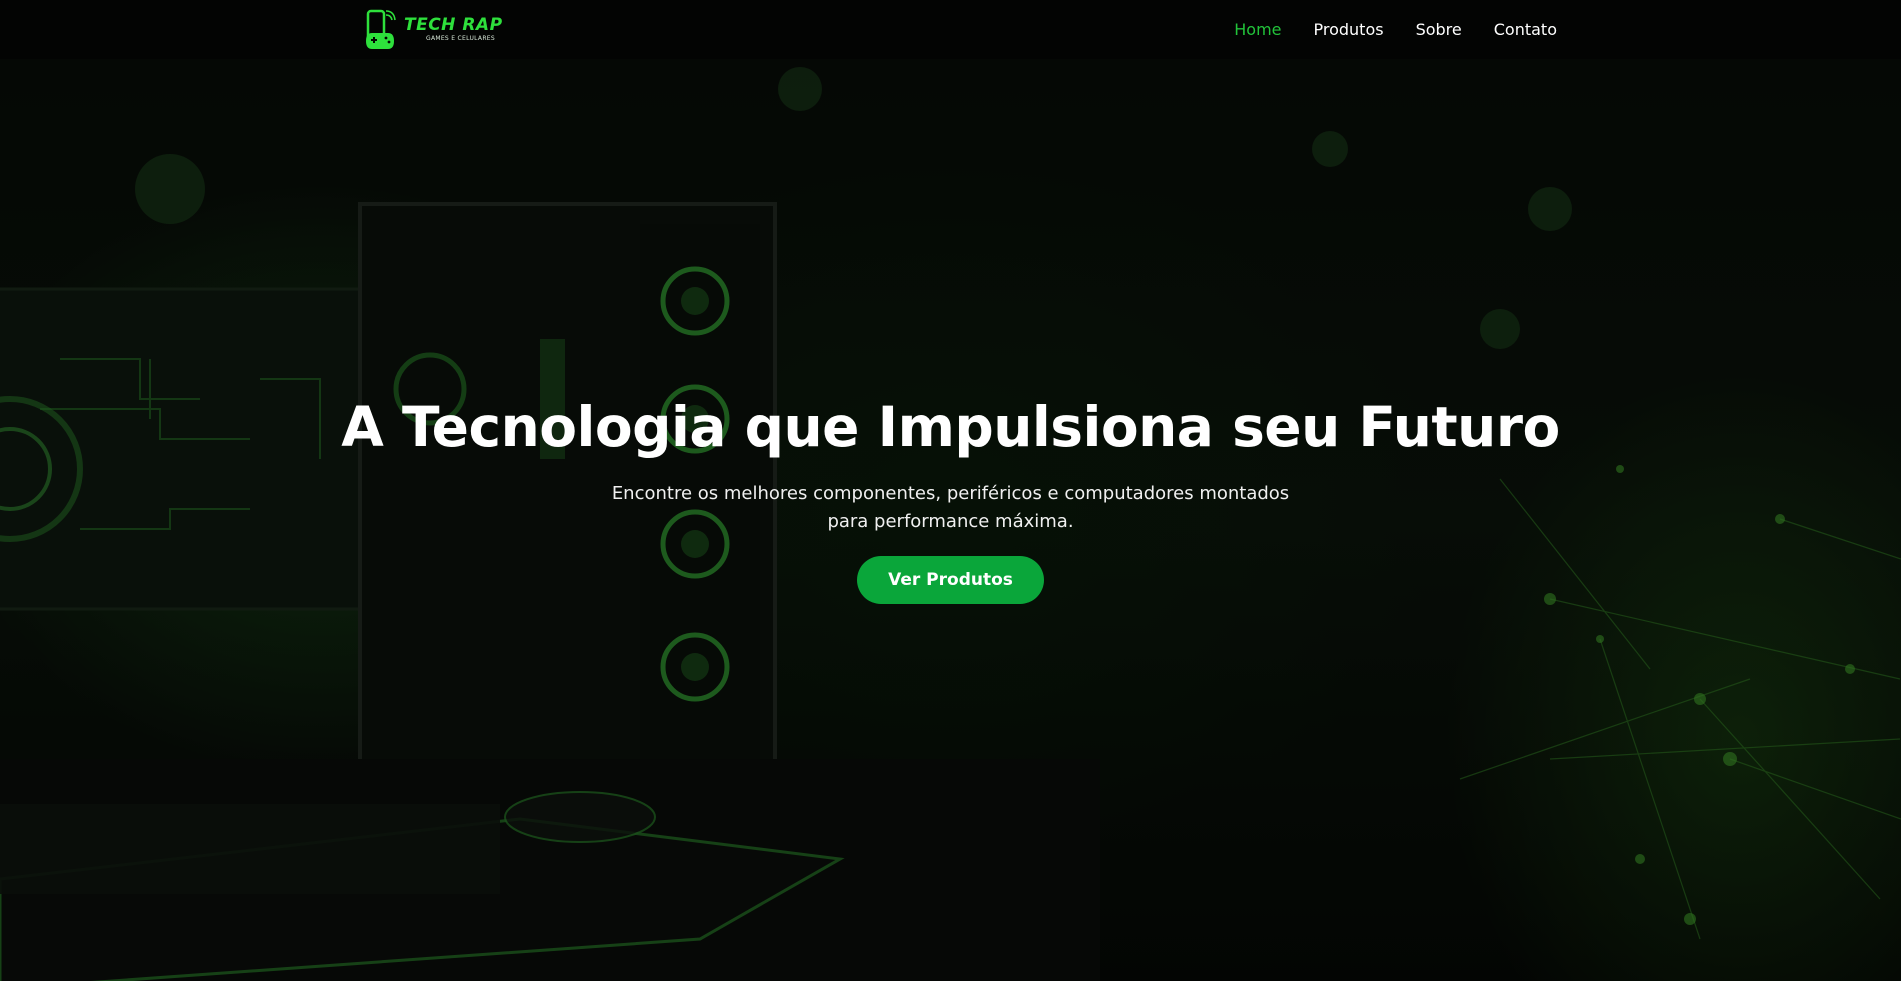  I want to click on nav-link-home: Home, so click(1257, 29).